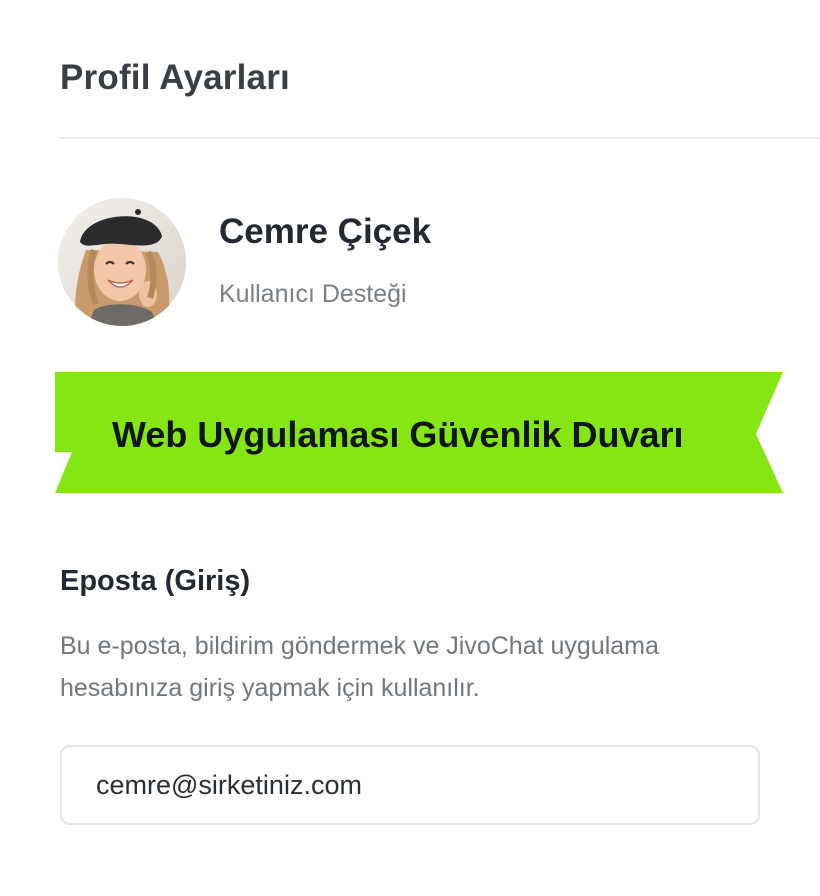 The height and width of the screenshot is (896, 820). I want to click on header-divider, so click(439, 138).